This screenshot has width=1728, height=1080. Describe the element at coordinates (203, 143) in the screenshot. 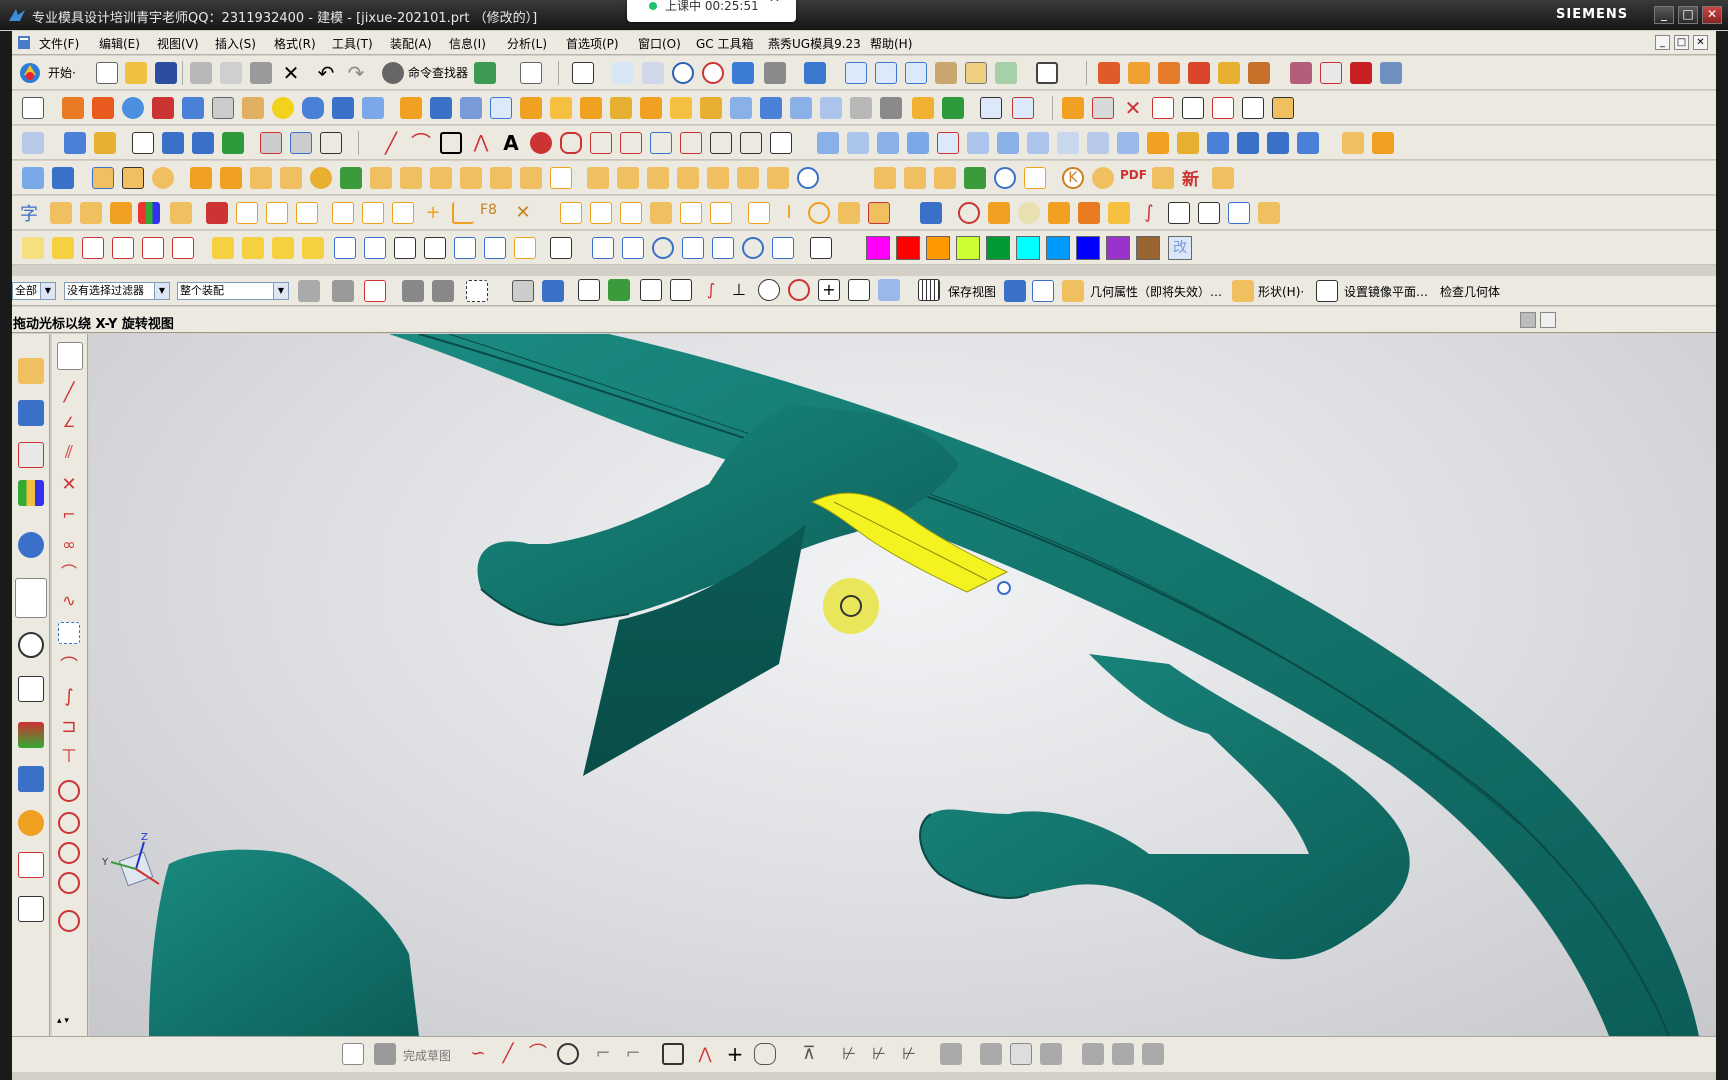

I see `point-set-icon` at that location.